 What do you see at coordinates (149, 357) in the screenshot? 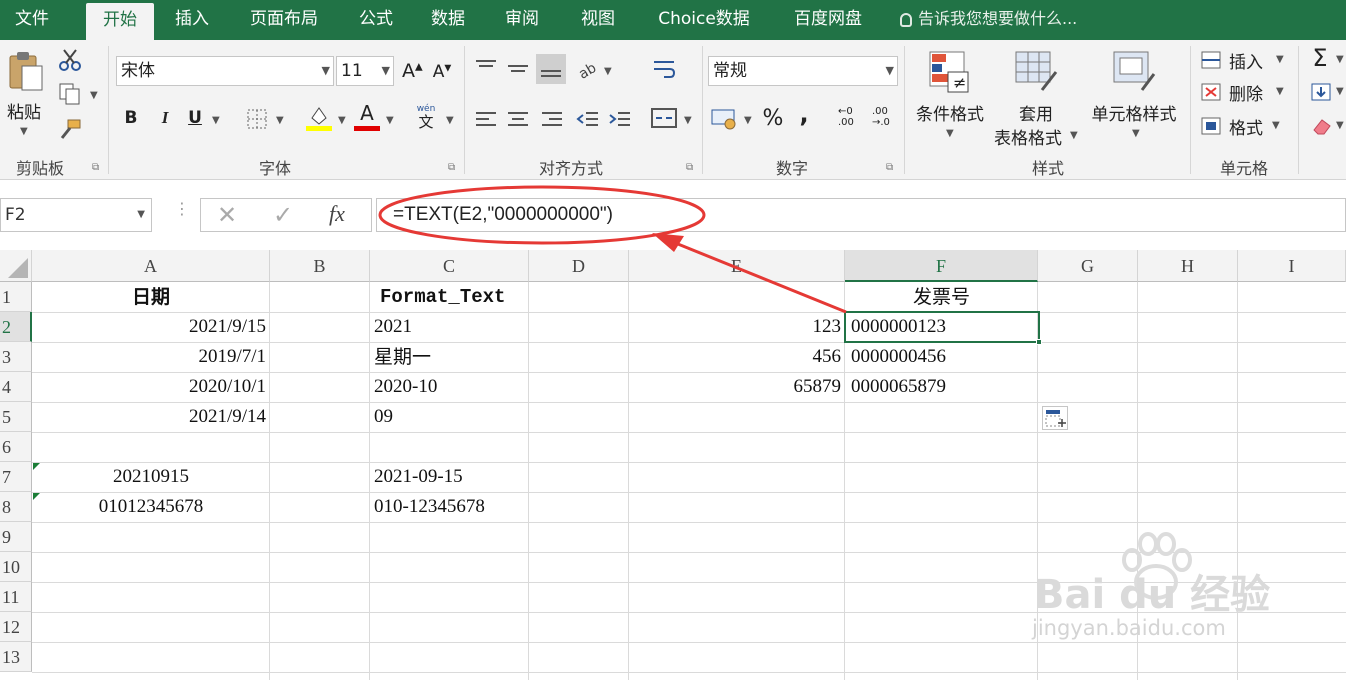
I see `cell-a3: 2019/7/1` at bounding box center [149, 357].